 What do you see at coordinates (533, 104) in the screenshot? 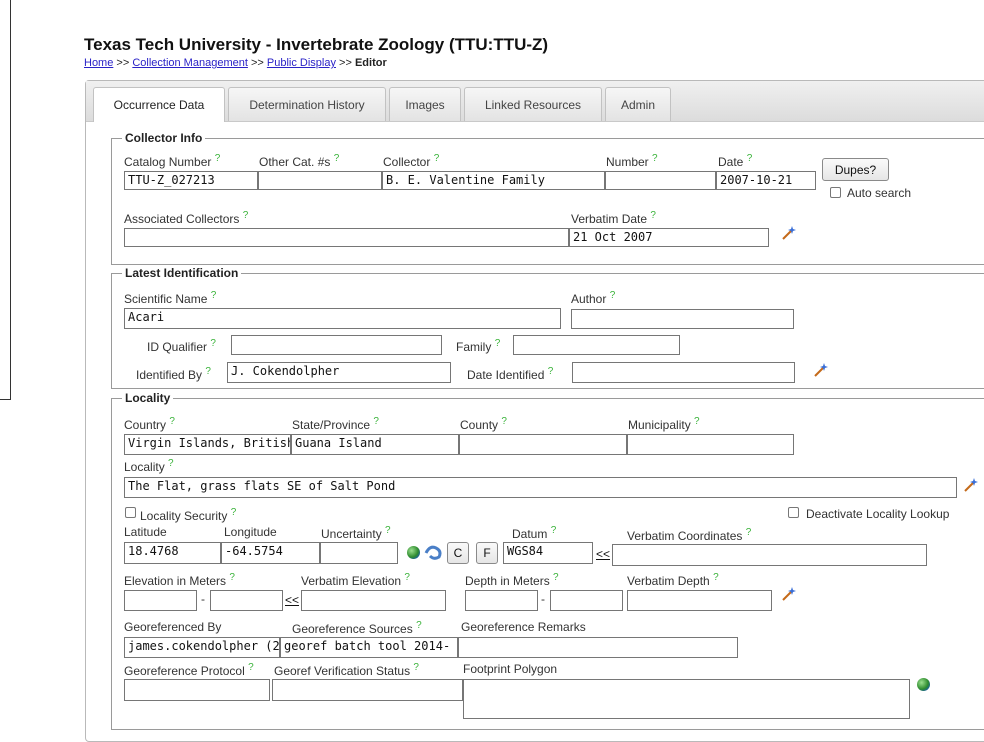
I see `tab-linked-resources: Linked Resources` at bounding box center [533, 104].